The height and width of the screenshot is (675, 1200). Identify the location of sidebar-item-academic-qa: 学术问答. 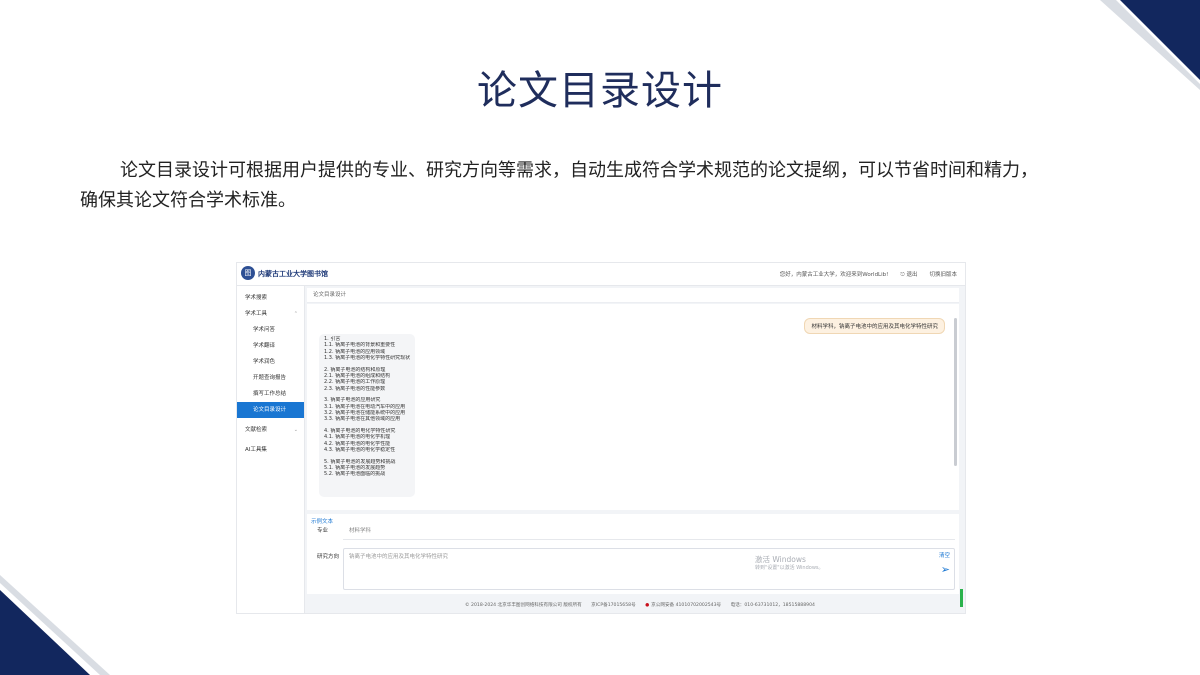
(270, 330).